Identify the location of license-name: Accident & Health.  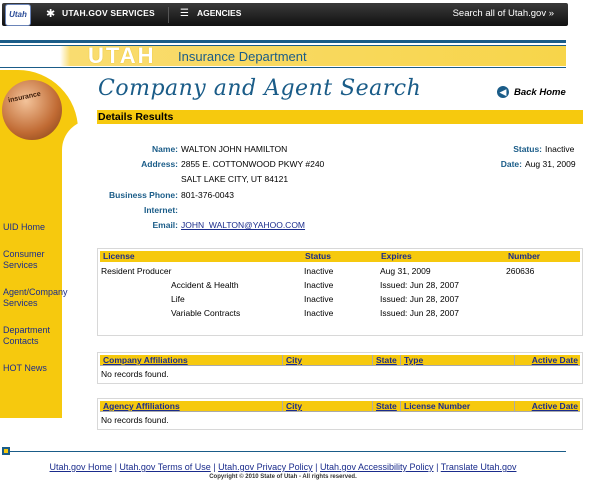
(205, 285).